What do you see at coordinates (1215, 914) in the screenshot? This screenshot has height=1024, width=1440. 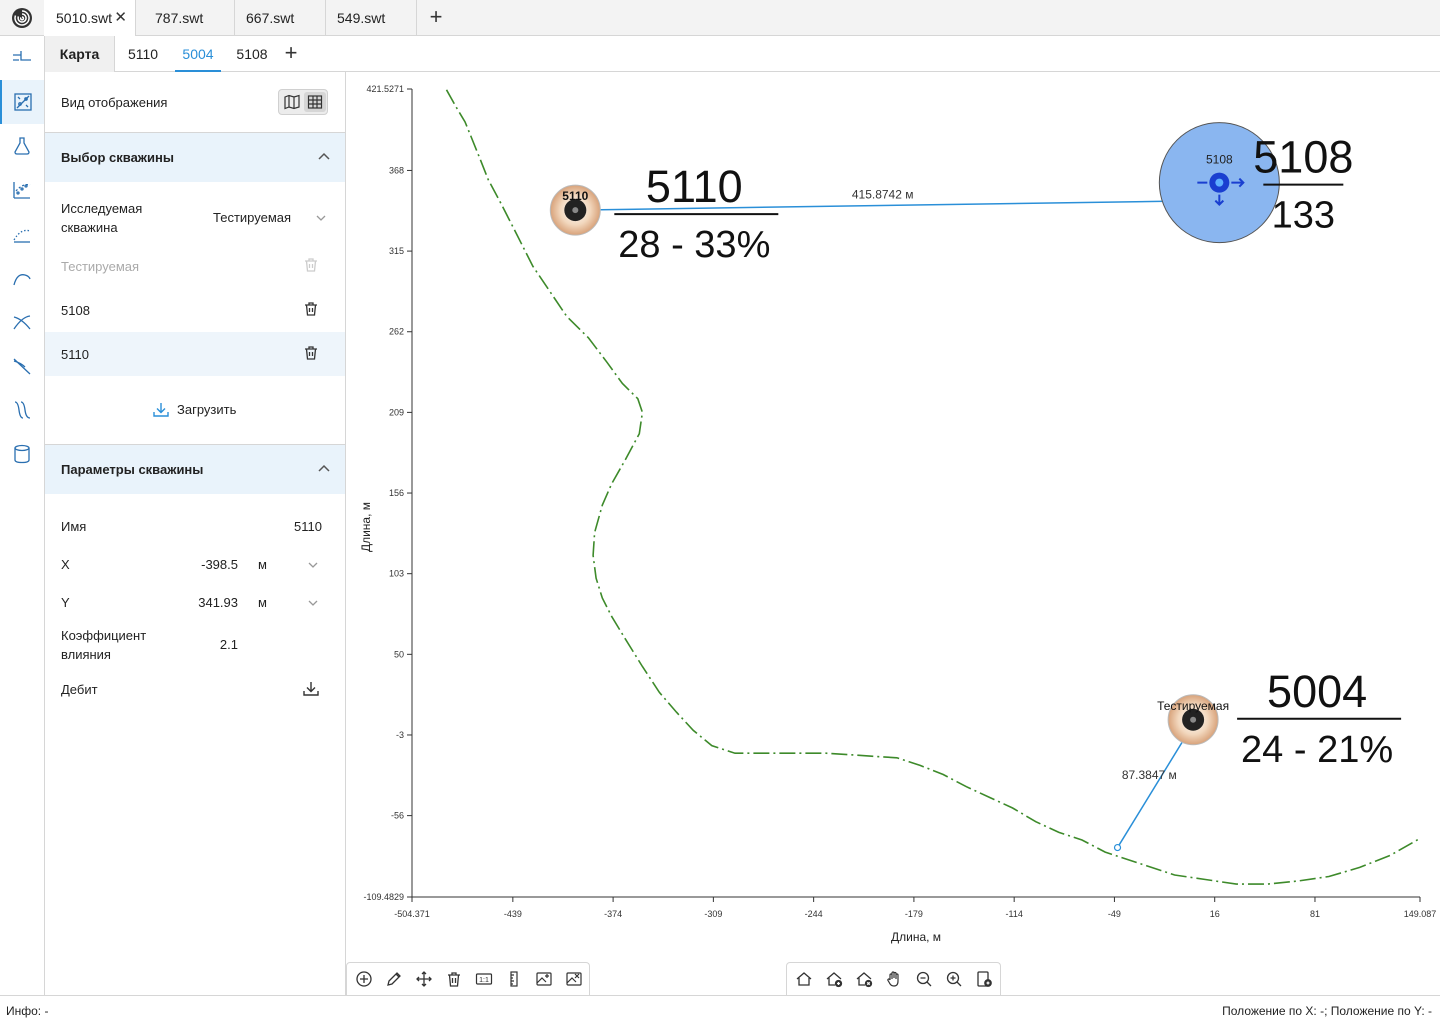 I see `x-tick-label: 16` at bounding box center [1215, 914].